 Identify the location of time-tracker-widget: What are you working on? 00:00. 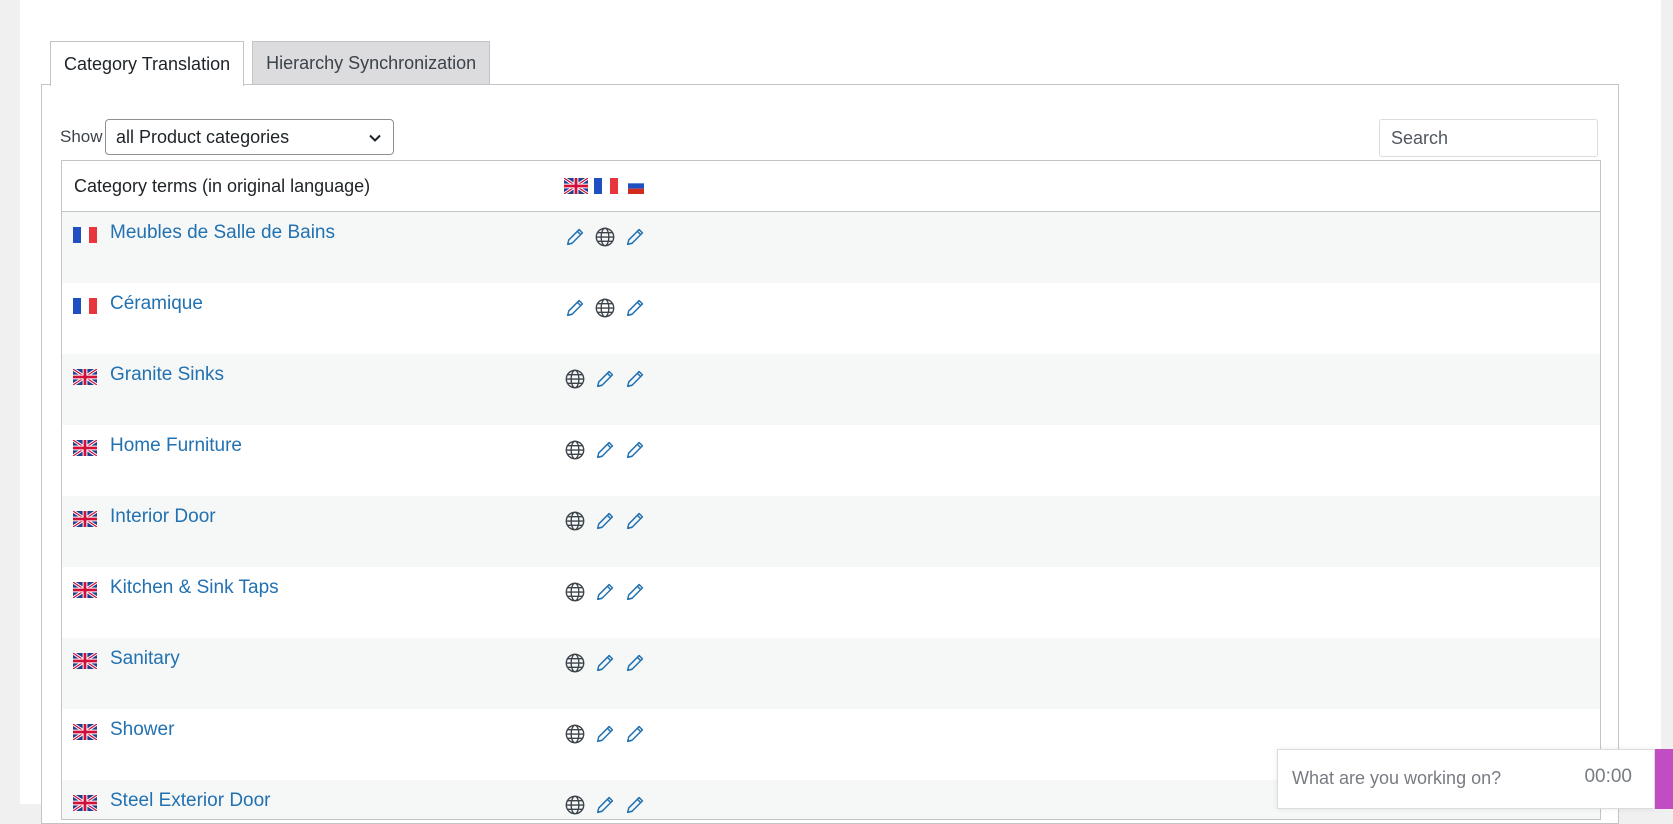
(1466, 779).